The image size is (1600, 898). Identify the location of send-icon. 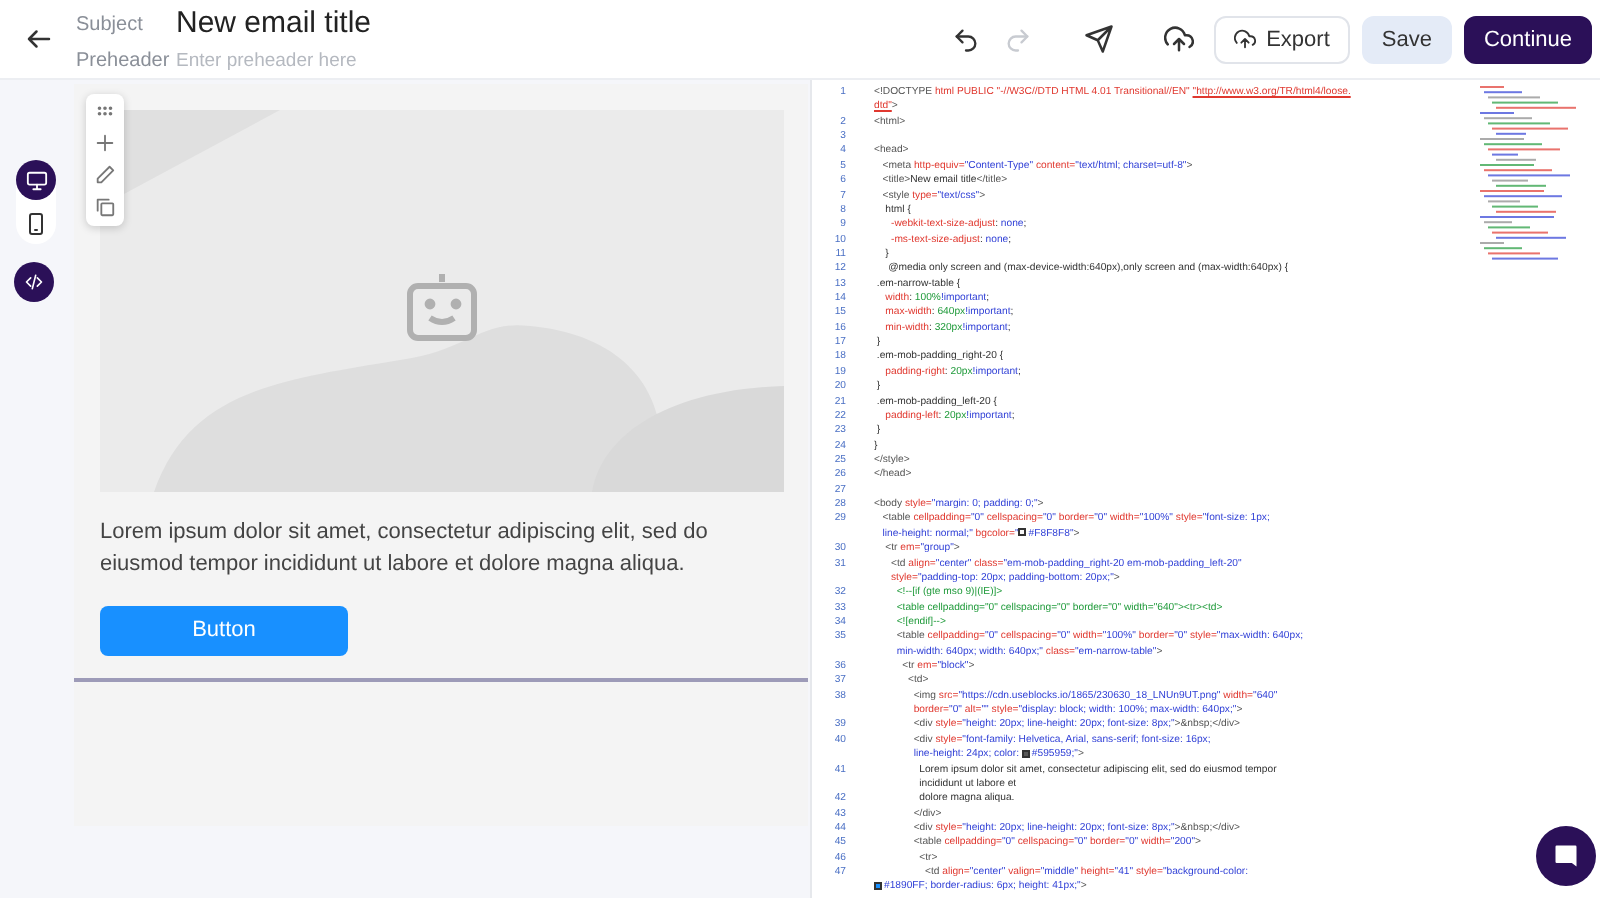
(1098, 39).